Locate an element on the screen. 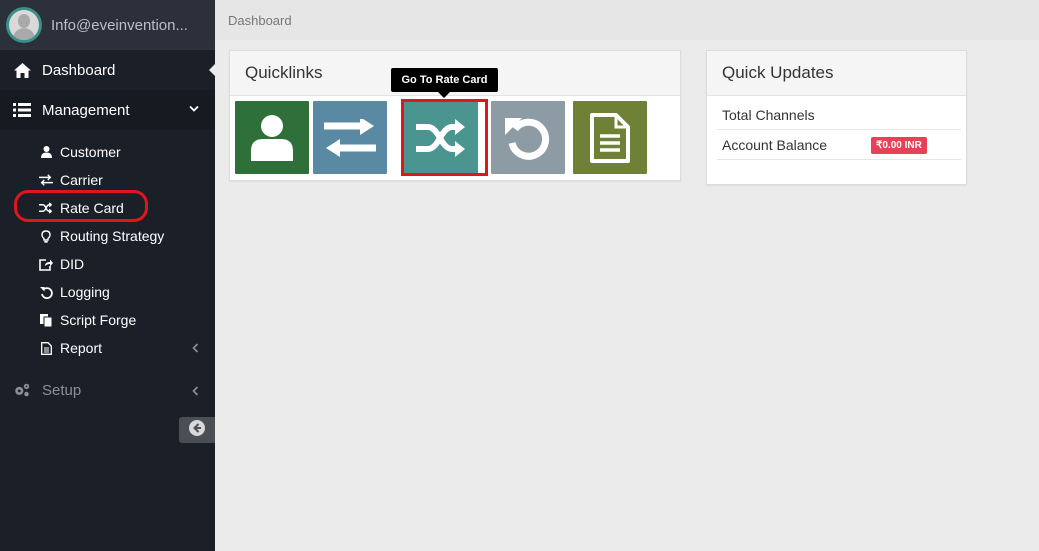  sidebar-item-report: Report is located at coordinates (107, 348).